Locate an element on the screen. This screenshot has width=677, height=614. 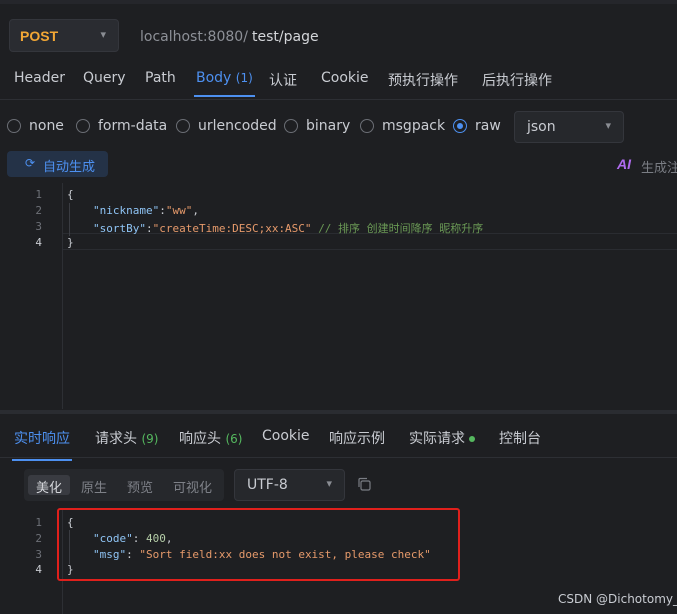
radio-none: none is located at coordinates (35, 126).